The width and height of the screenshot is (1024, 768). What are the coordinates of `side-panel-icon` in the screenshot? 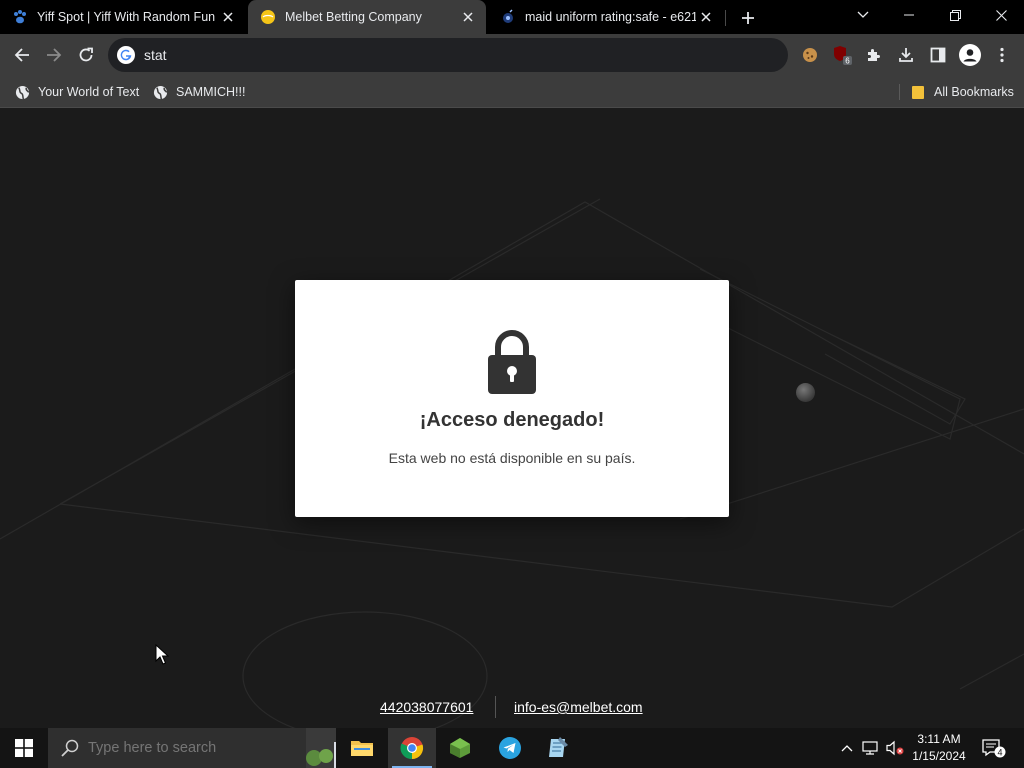 It's located at (938, 55).